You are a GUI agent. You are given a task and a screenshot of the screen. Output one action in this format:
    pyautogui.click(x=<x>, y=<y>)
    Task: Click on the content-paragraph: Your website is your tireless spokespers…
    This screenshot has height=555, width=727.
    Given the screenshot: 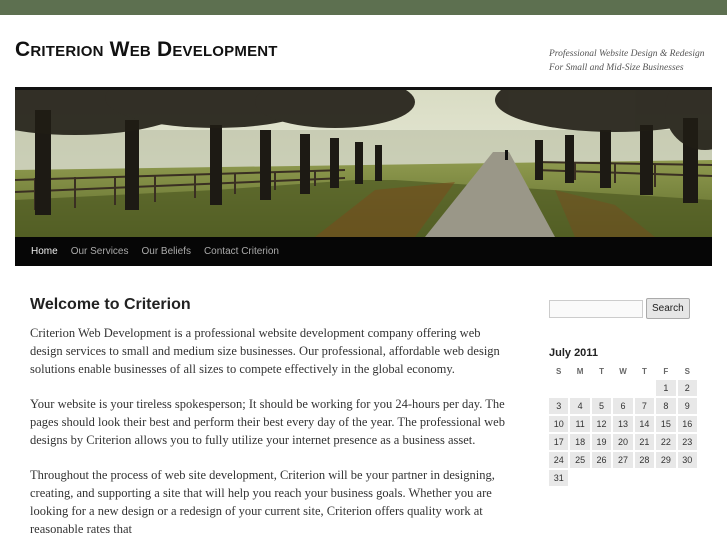 What is the action you would take?
    pyautogui.click(x=267, y=422)
    